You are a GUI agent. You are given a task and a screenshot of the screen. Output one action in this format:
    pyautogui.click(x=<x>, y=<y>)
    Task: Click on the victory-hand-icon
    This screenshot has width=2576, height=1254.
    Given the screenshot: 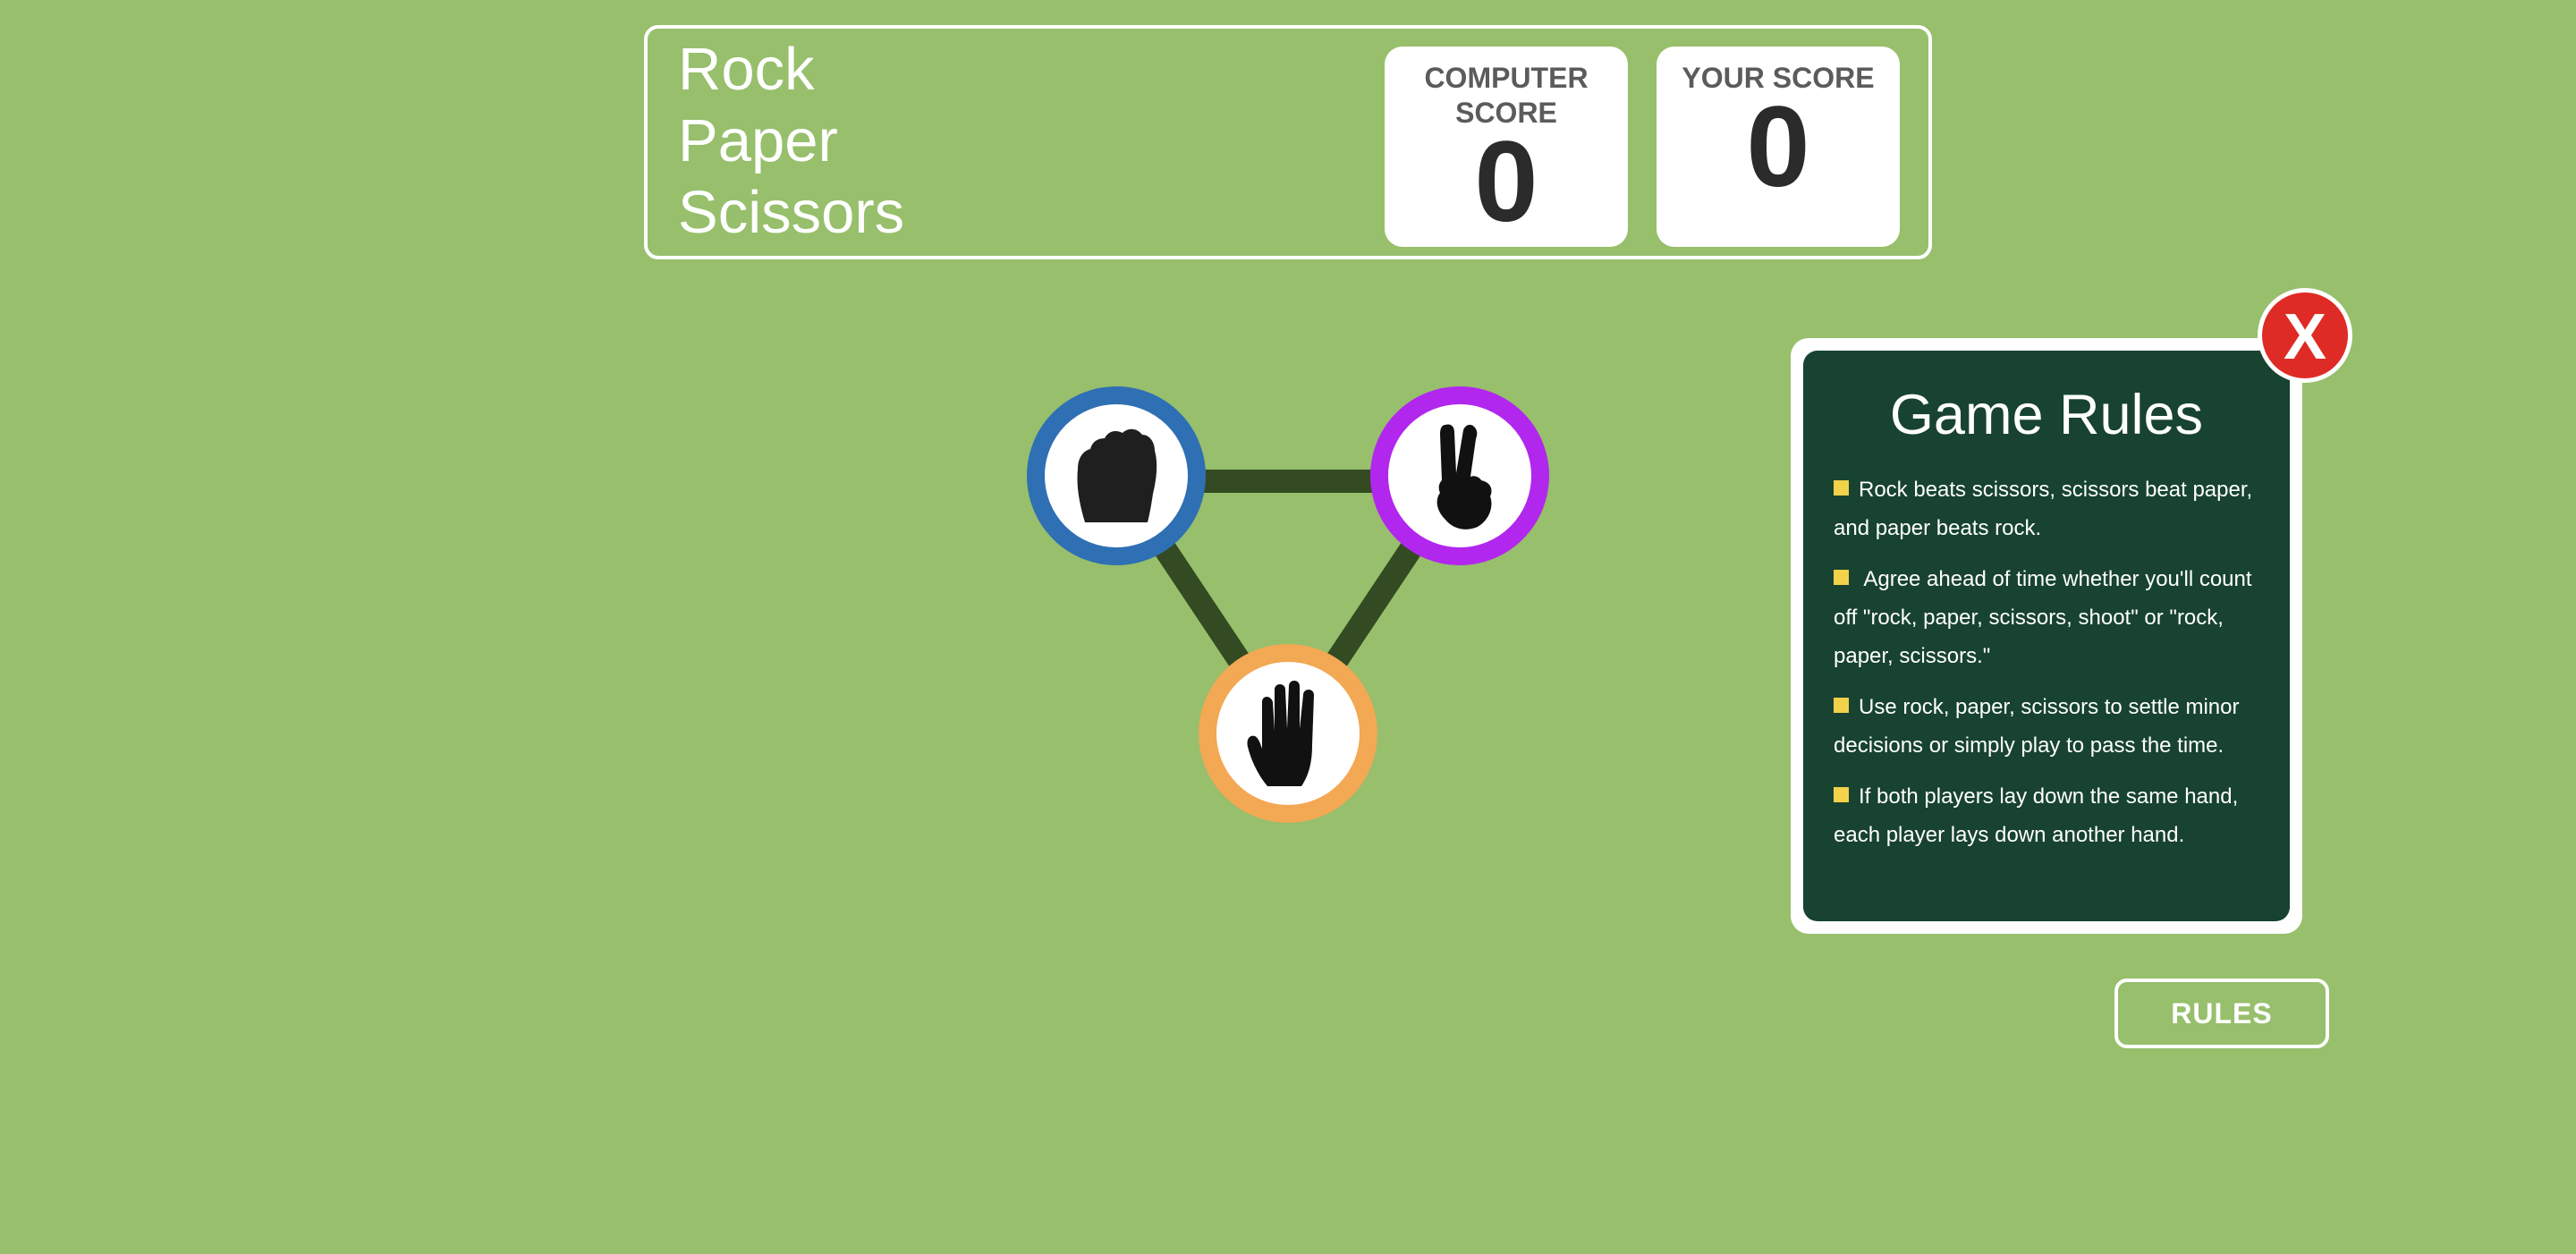 What is the action you would take?
    pyautogui.click(x=1464, y=477)
    